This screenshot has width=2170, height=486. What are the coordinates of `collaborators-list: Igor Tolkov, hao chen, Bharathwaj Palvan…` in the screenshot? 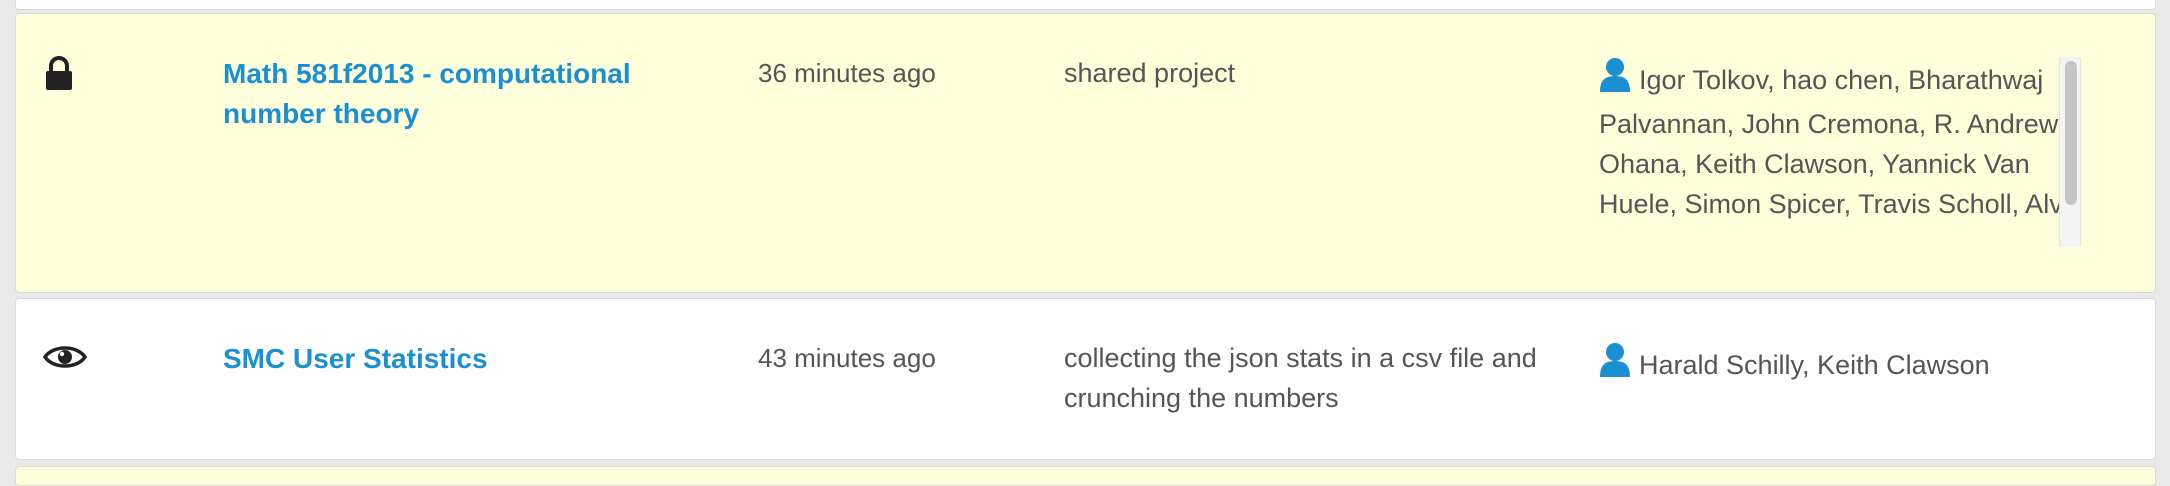 It's located at (1834, 155).